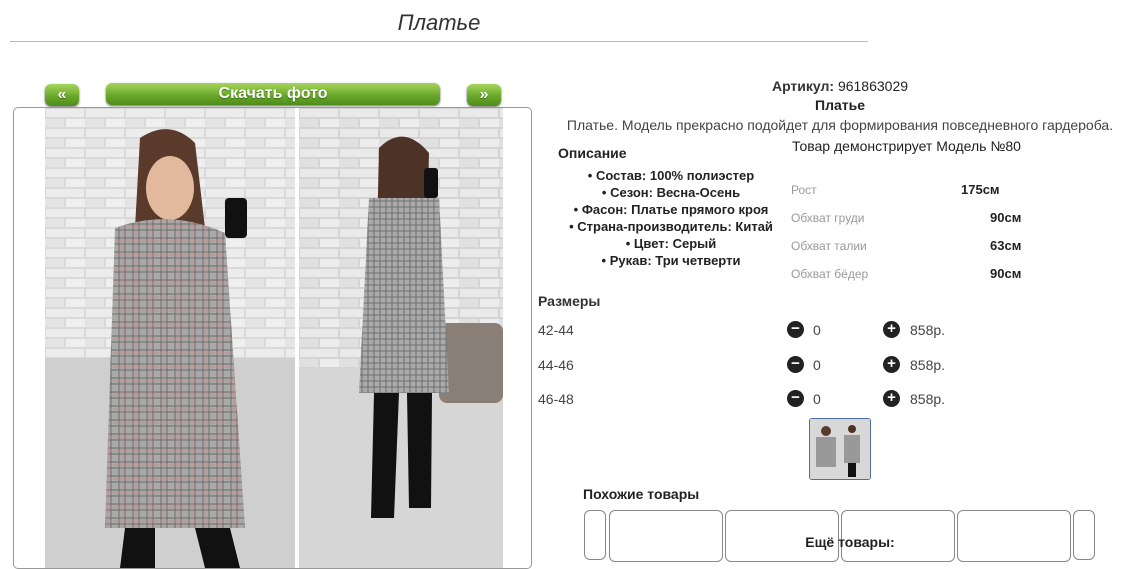 This screenshot has width=1135, height=569. What do you see at coordinates (804, 190) in the screenshot?
I see `model-param-label: Рост` at bounding box center [804, 190].